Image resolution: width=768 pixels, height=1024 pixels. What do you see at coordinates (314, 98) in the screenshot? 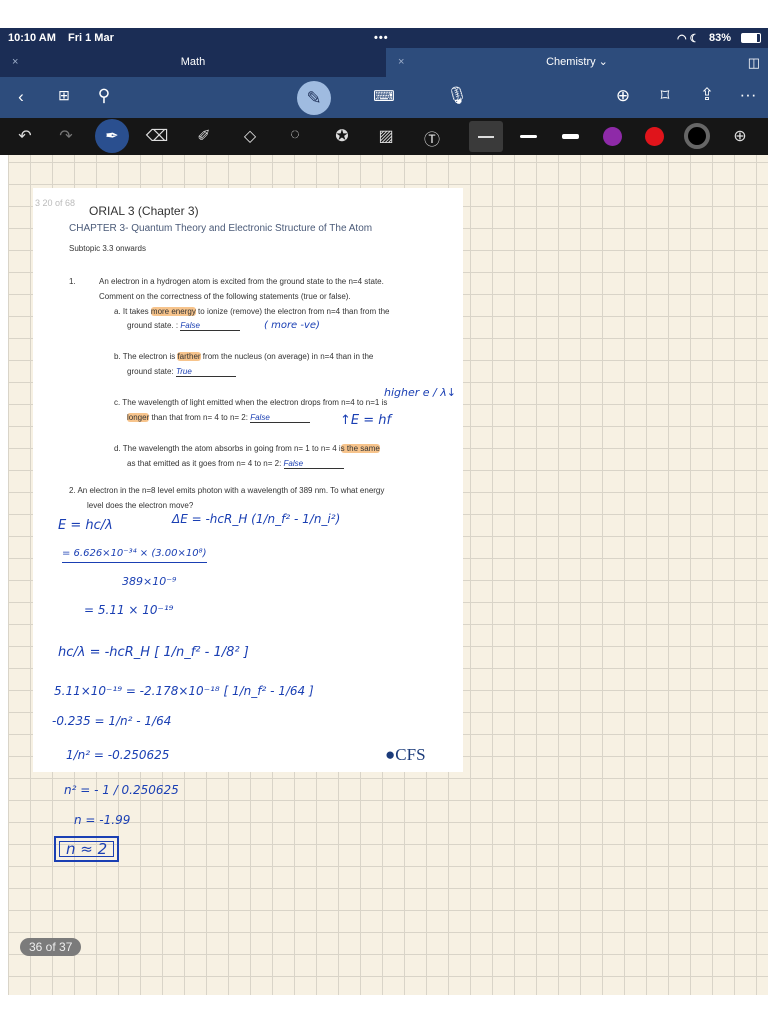
I see `pencil-mode-icon: ✎` at bounding box center [314, 98].